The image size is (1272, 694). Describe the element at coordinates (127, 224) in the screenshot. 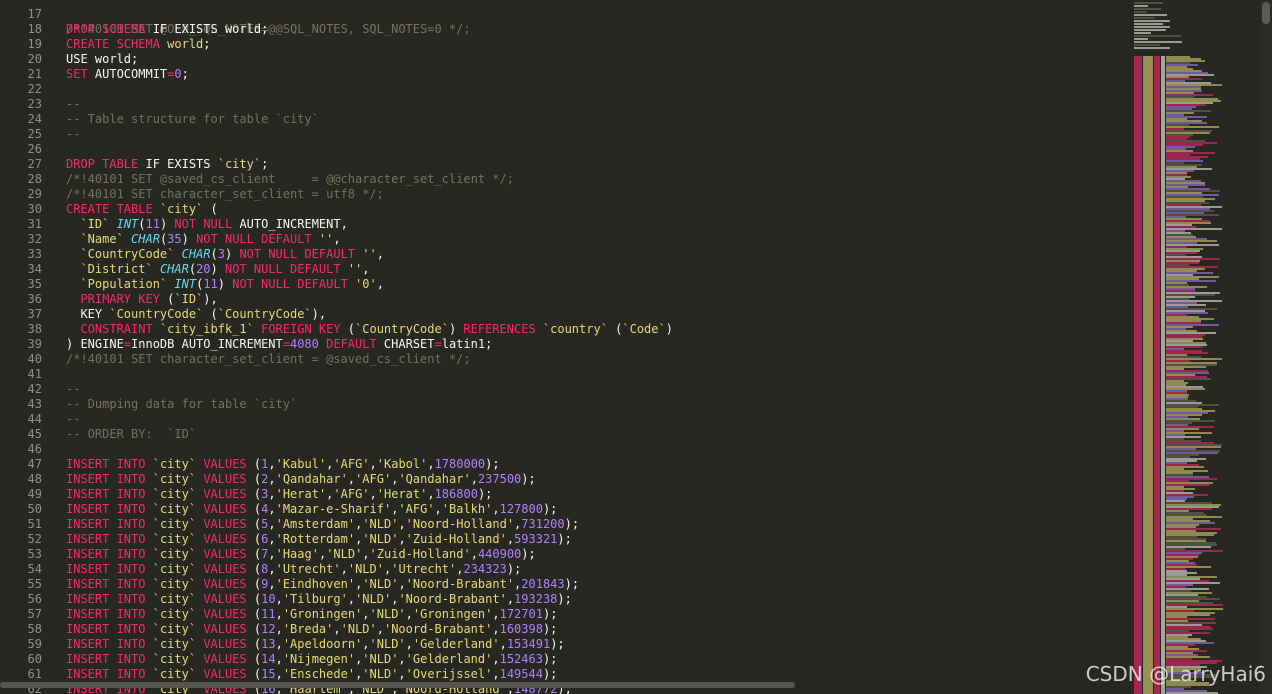

I see `code-token: INT` at that location.